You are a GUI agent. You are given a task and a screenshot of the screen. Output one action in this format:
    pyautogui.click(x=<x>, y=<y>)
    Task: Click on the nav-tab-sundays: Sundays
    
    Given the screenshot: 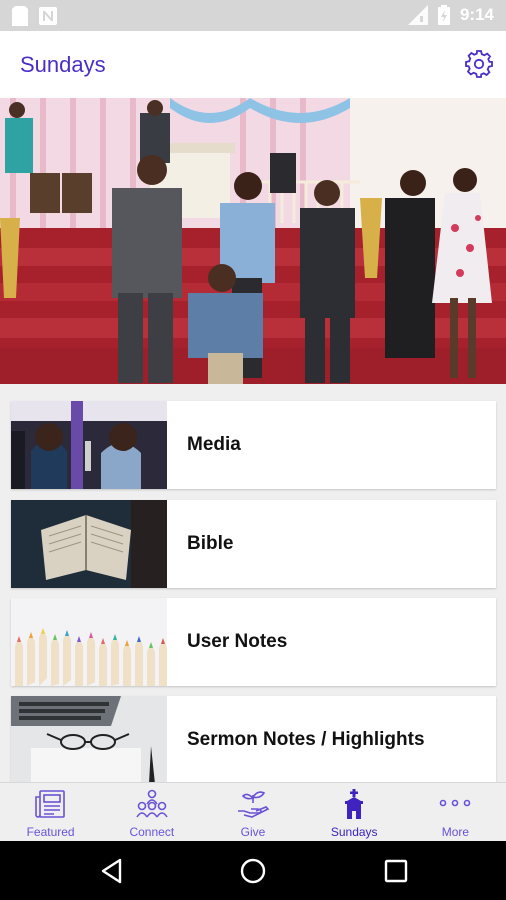 What is the action you would take?
    pyautogui.click(x=354, y=812)
    